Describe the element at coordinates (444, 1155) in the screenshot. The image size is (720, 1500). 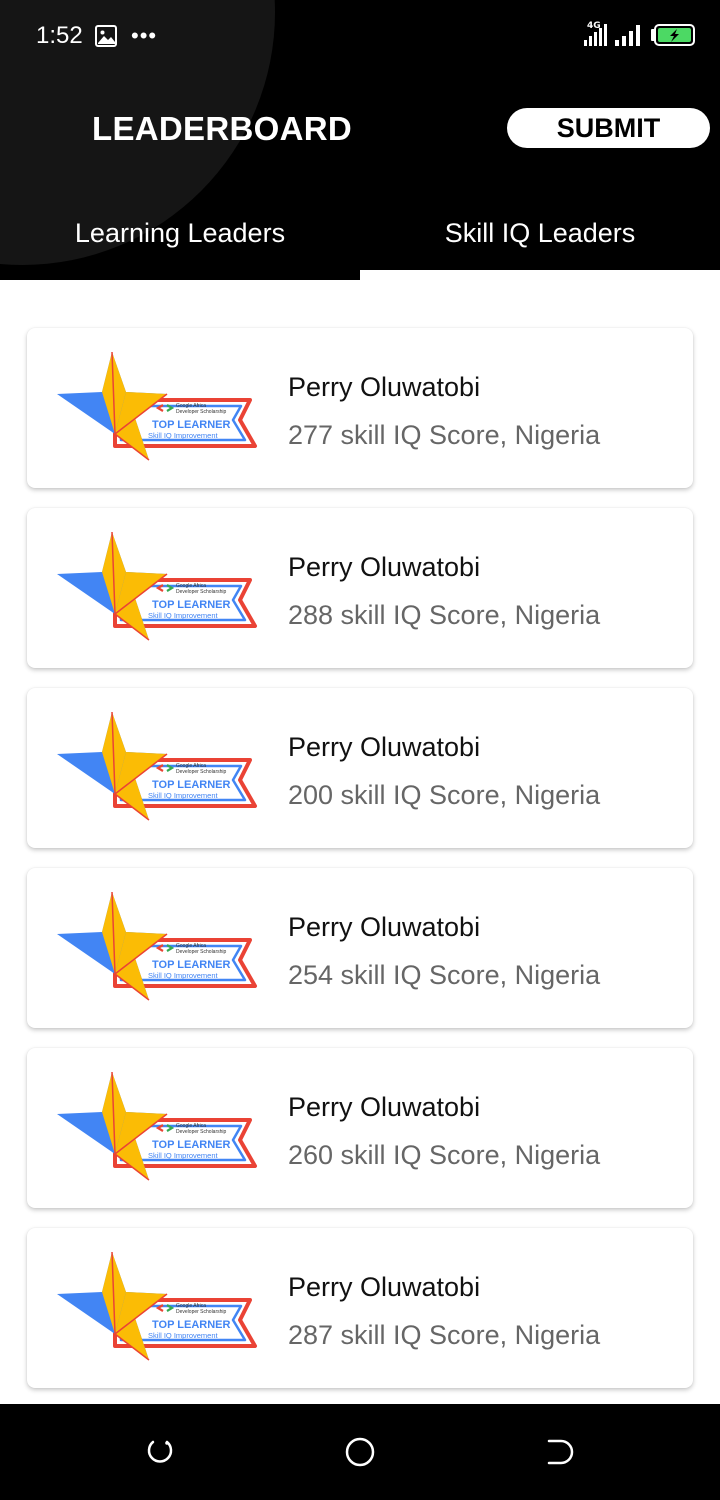
I see `leader-score-country: 260 skill IQ Score, Nigeria` at that location.